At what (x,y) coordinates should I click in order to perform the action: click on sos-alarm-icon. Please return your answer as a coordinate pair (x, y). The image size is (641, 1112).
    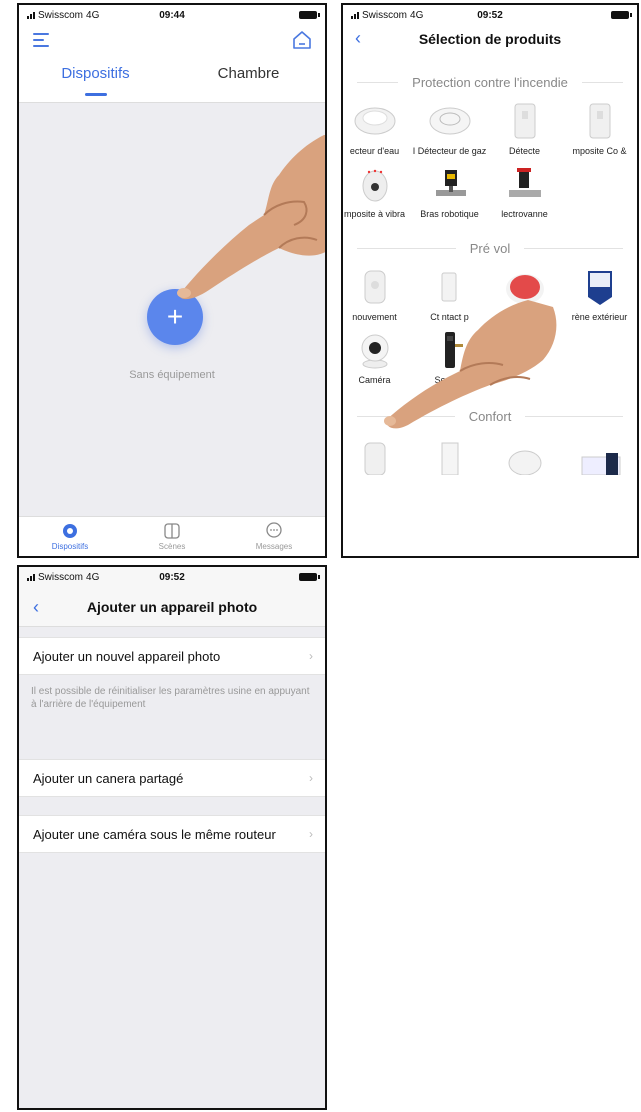
    Looking at the image, I should click on (525, 287).